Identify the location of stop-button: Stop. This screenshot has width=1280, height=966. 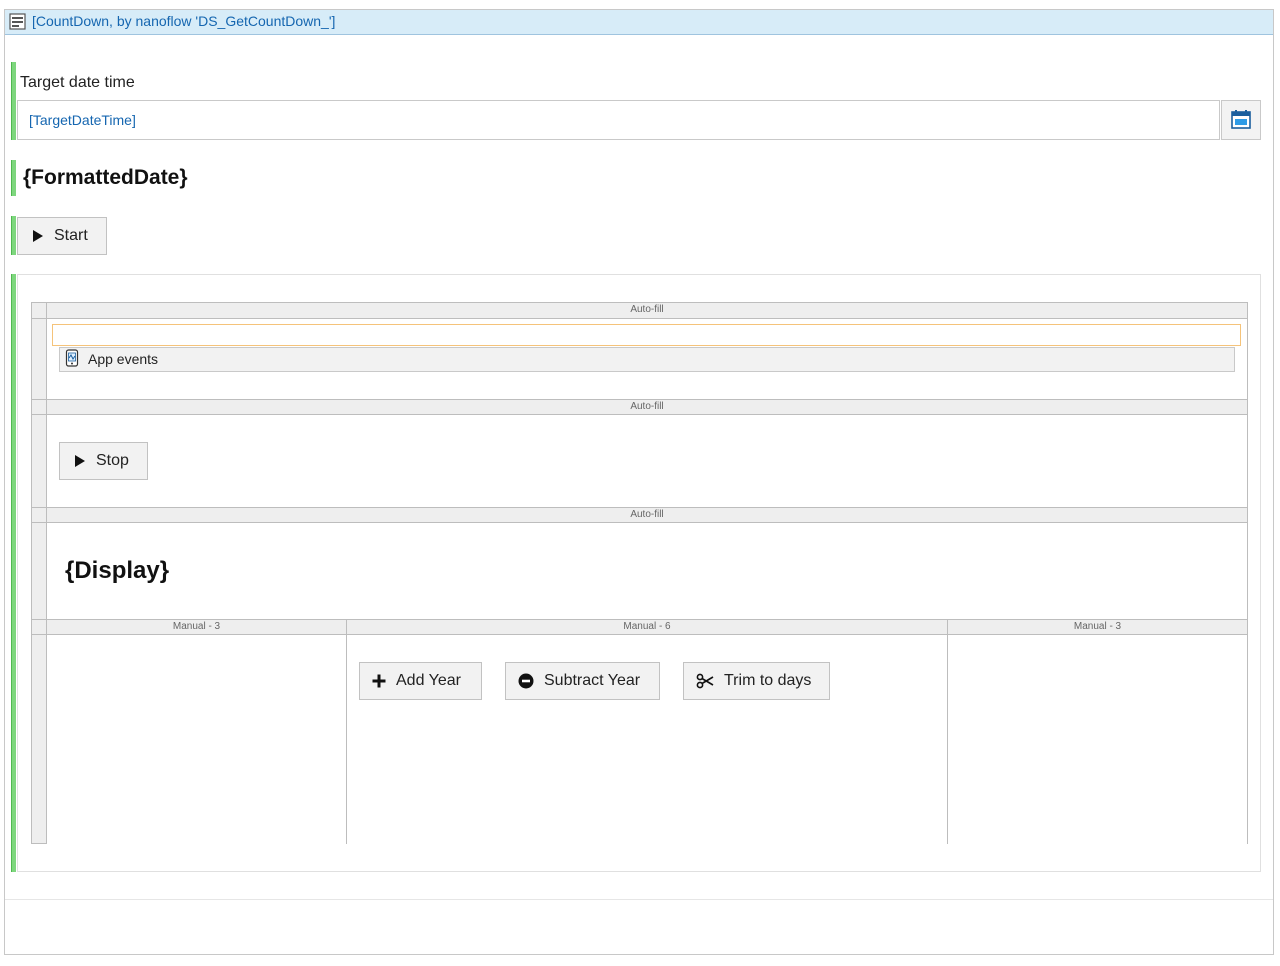
(103, 461).